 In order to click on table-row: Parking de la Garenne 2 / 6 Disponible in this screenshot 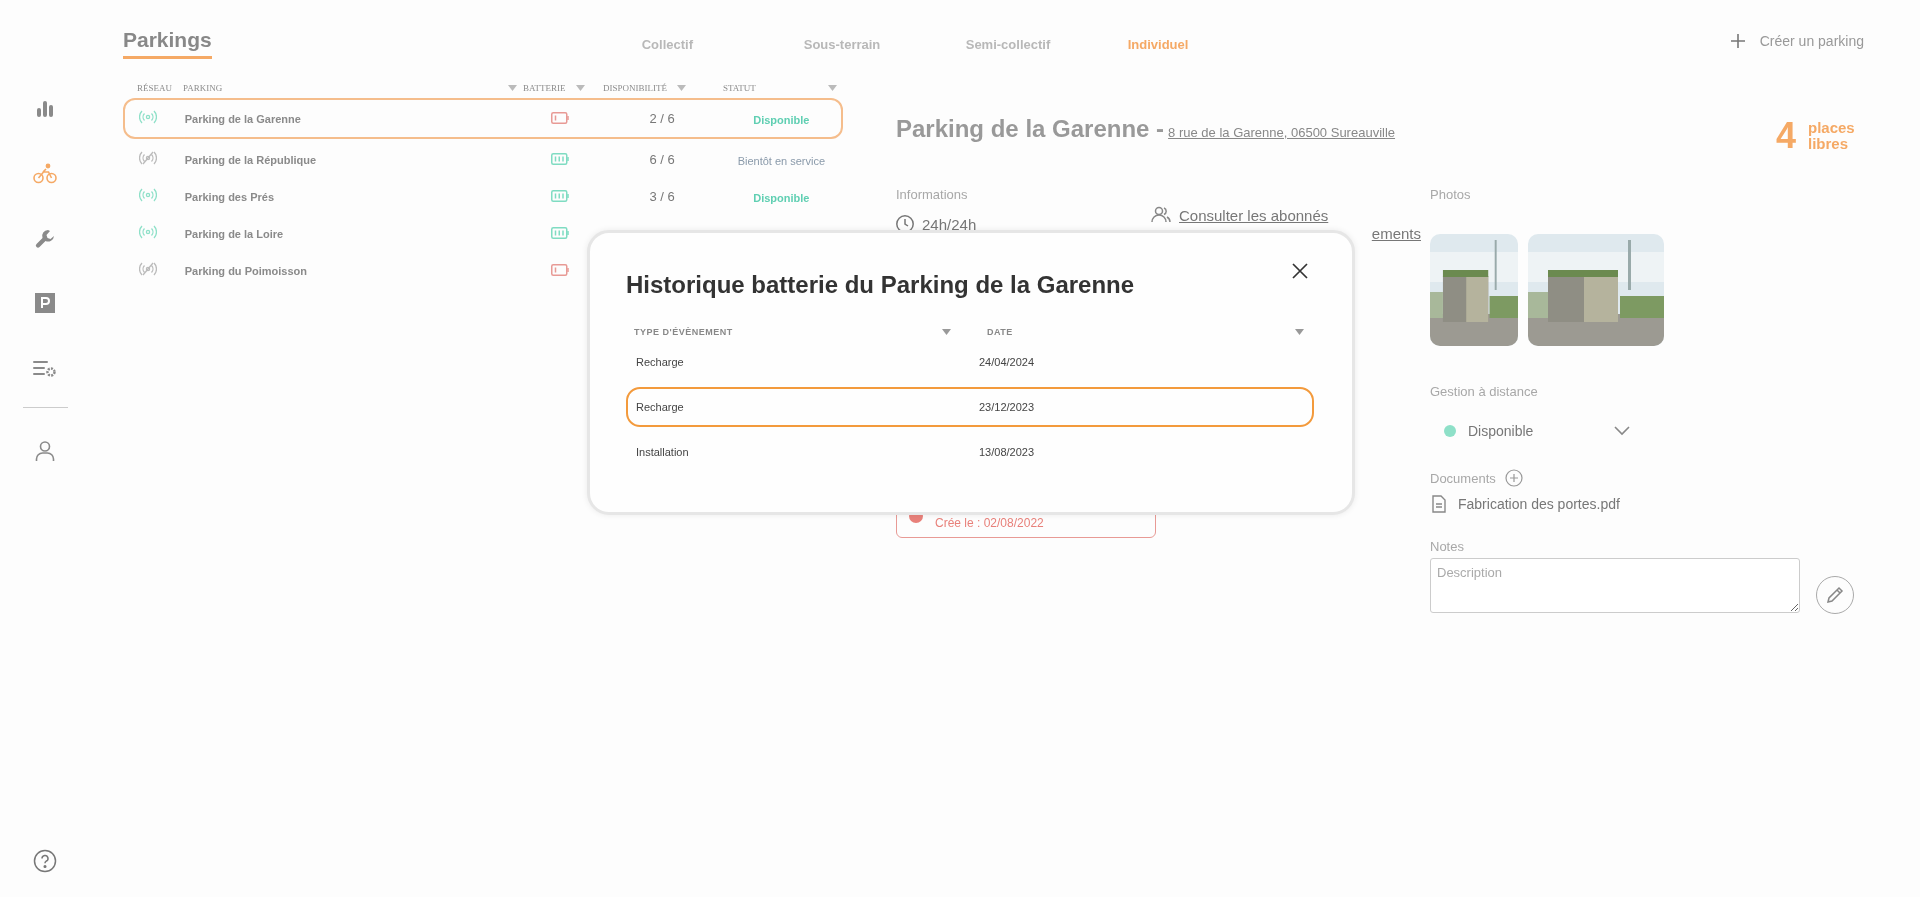, I will do `click(483, 118)`.